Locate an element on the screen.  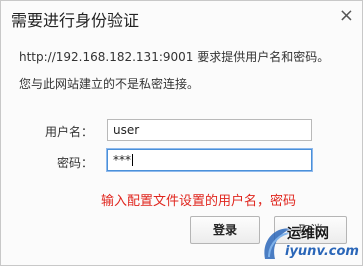
username-label: 用户名： is located at coordinates (68, 132).